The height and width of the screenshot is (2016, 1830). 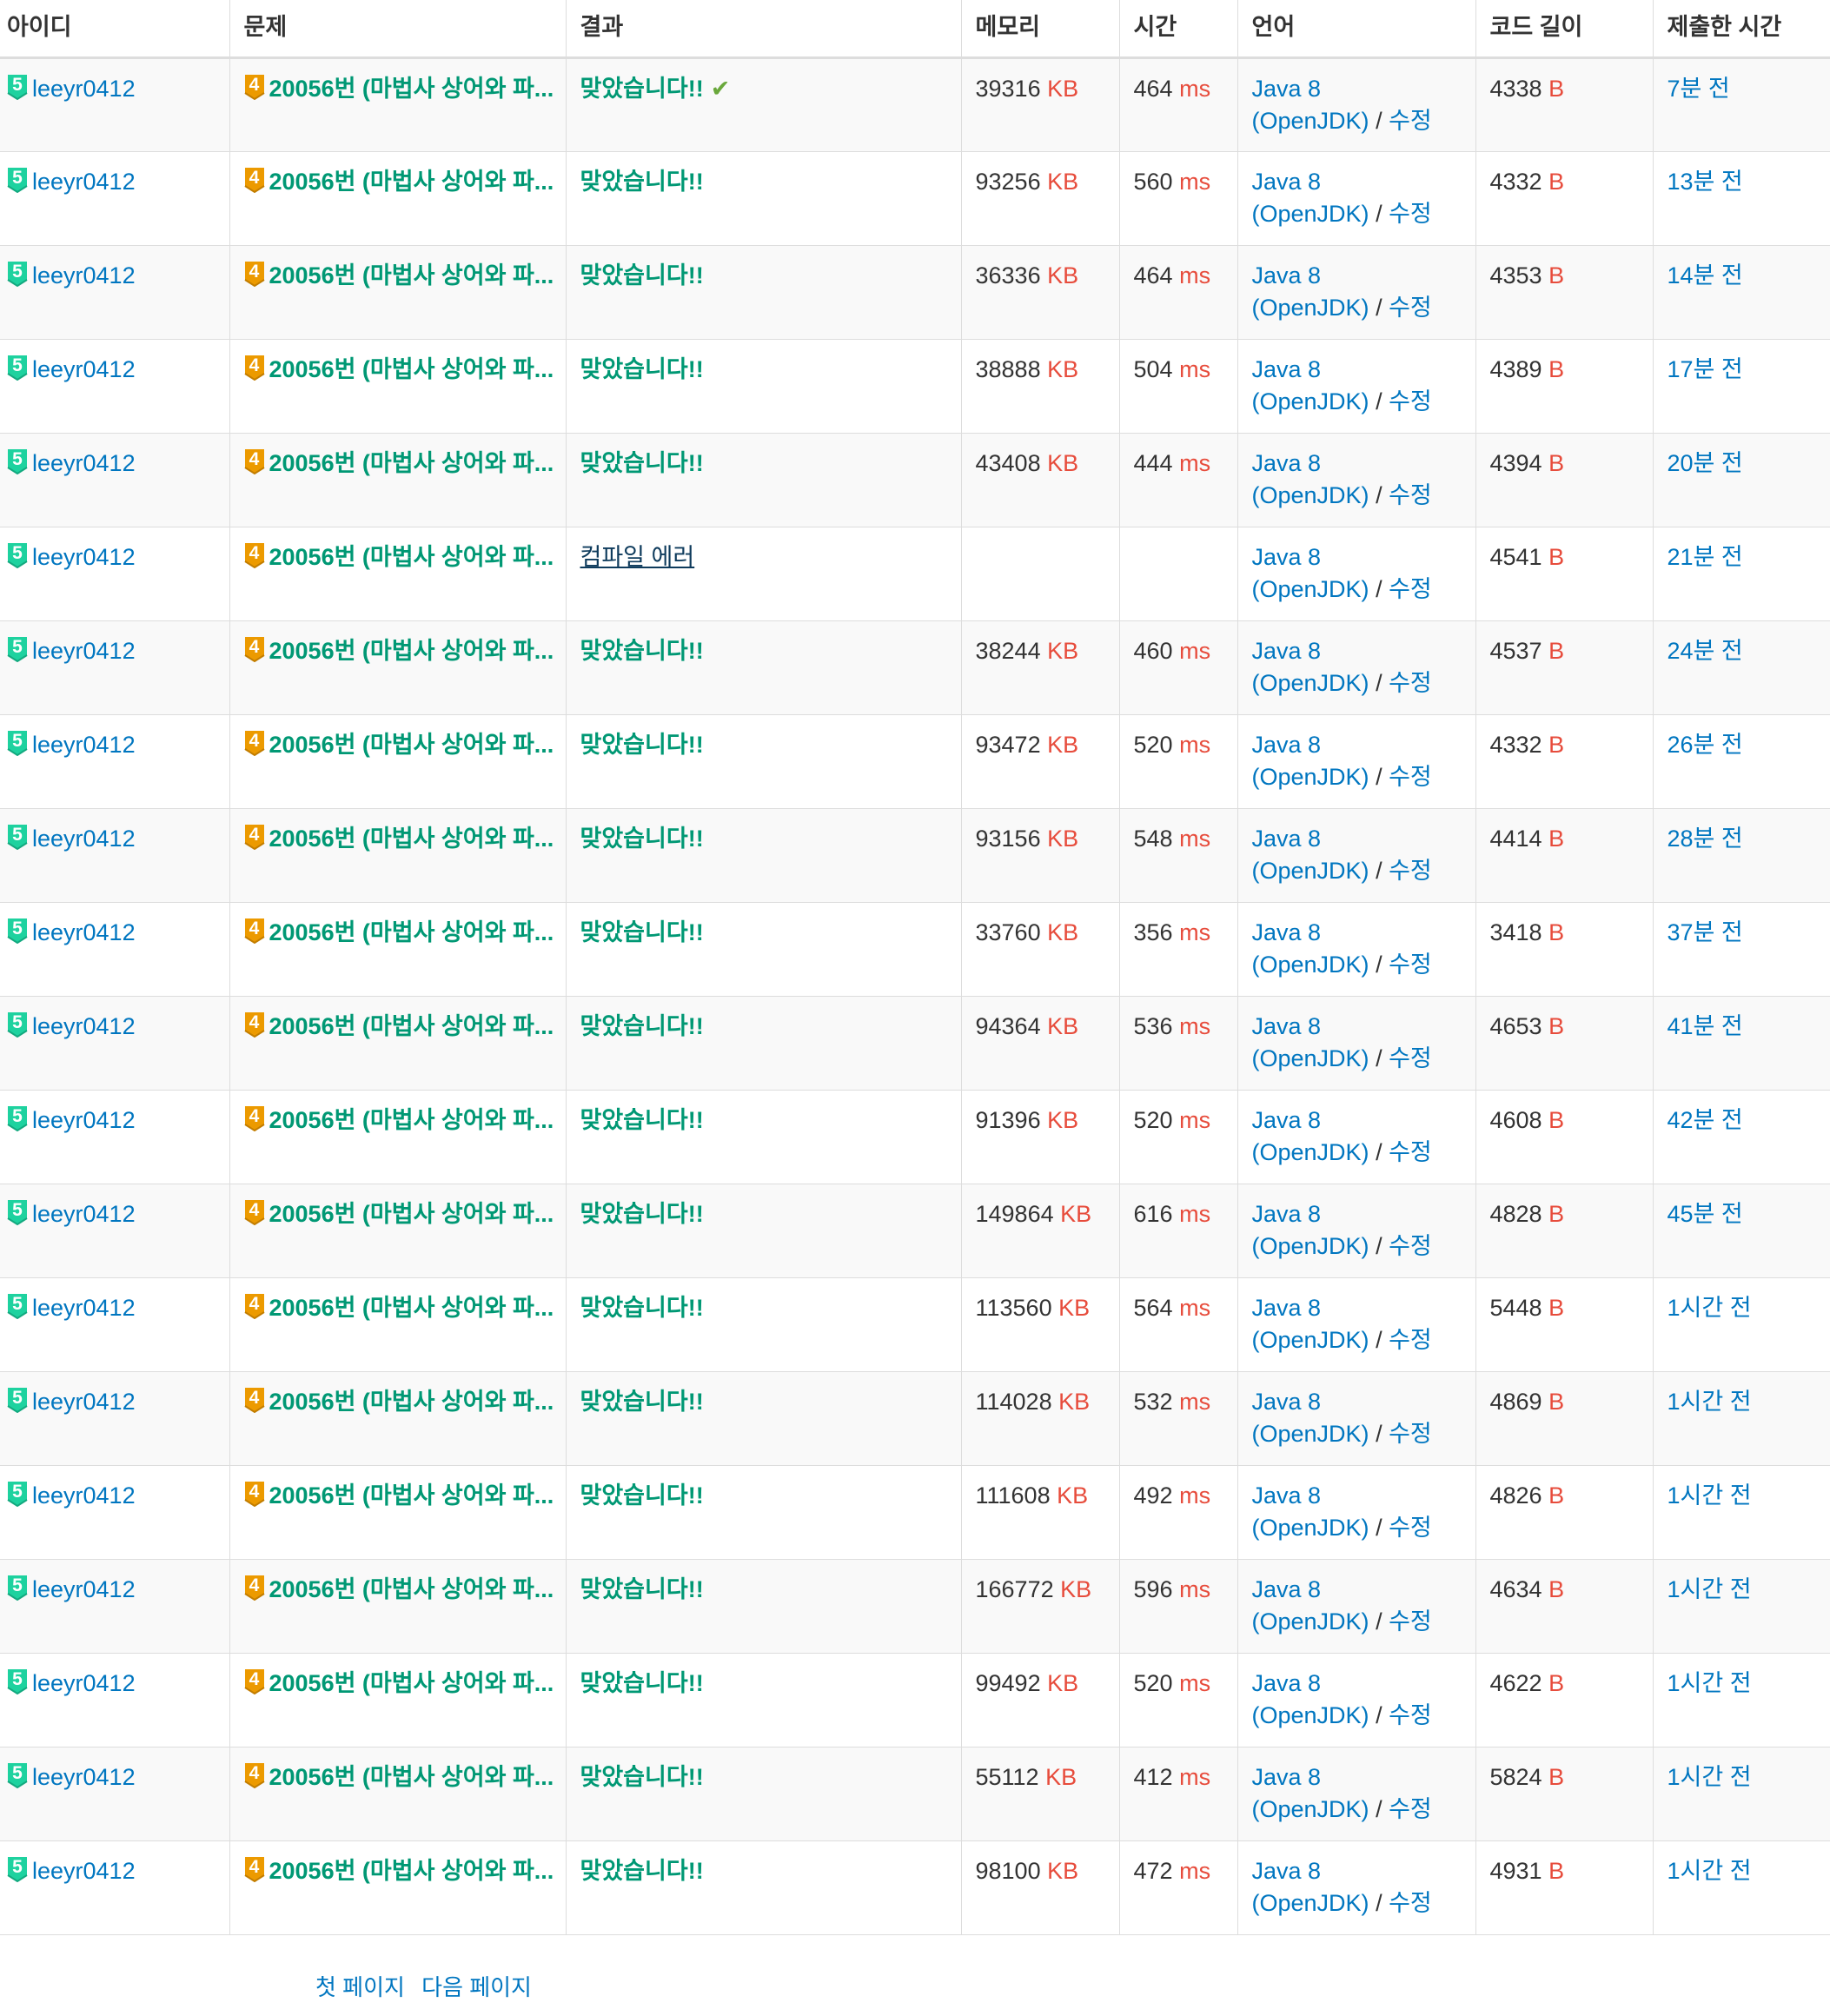 What do you see at coordinates (1699, 89) in the screenshot?
I see `submitted-time-link: 7분 전` at bounding box center [1699, 89].